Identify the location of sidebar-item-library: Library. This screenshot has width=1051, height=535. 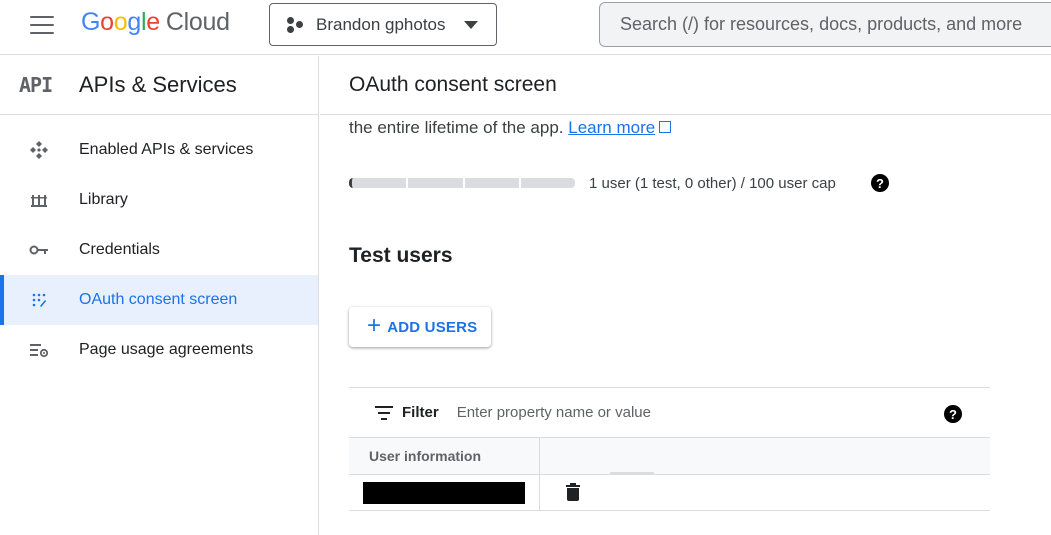
(159, 200).